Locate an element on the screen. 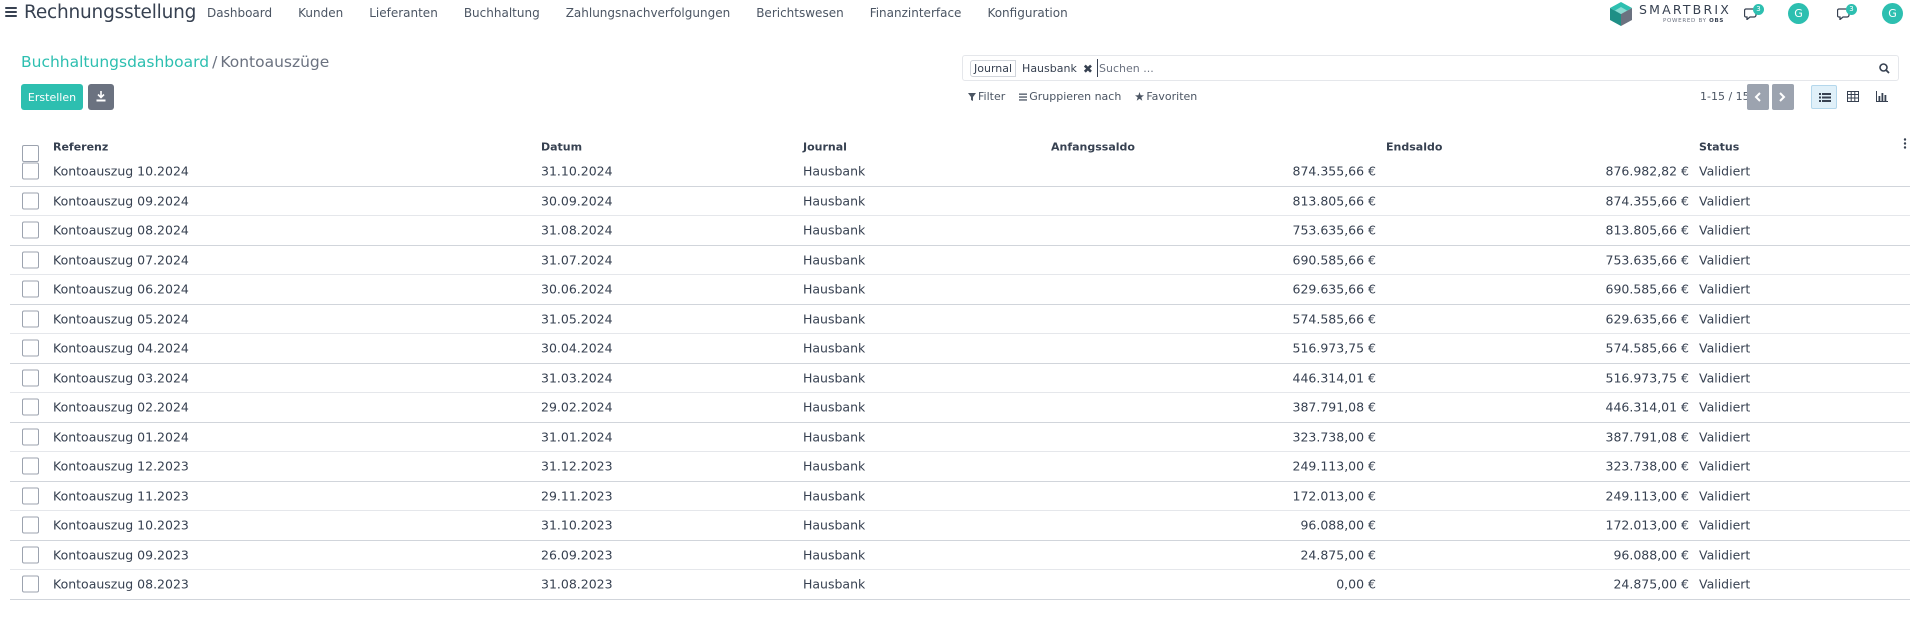 This screenshot has height=623, width=1920. group-by-label: Gruppieren nach is located at coordinates (1075, 96).